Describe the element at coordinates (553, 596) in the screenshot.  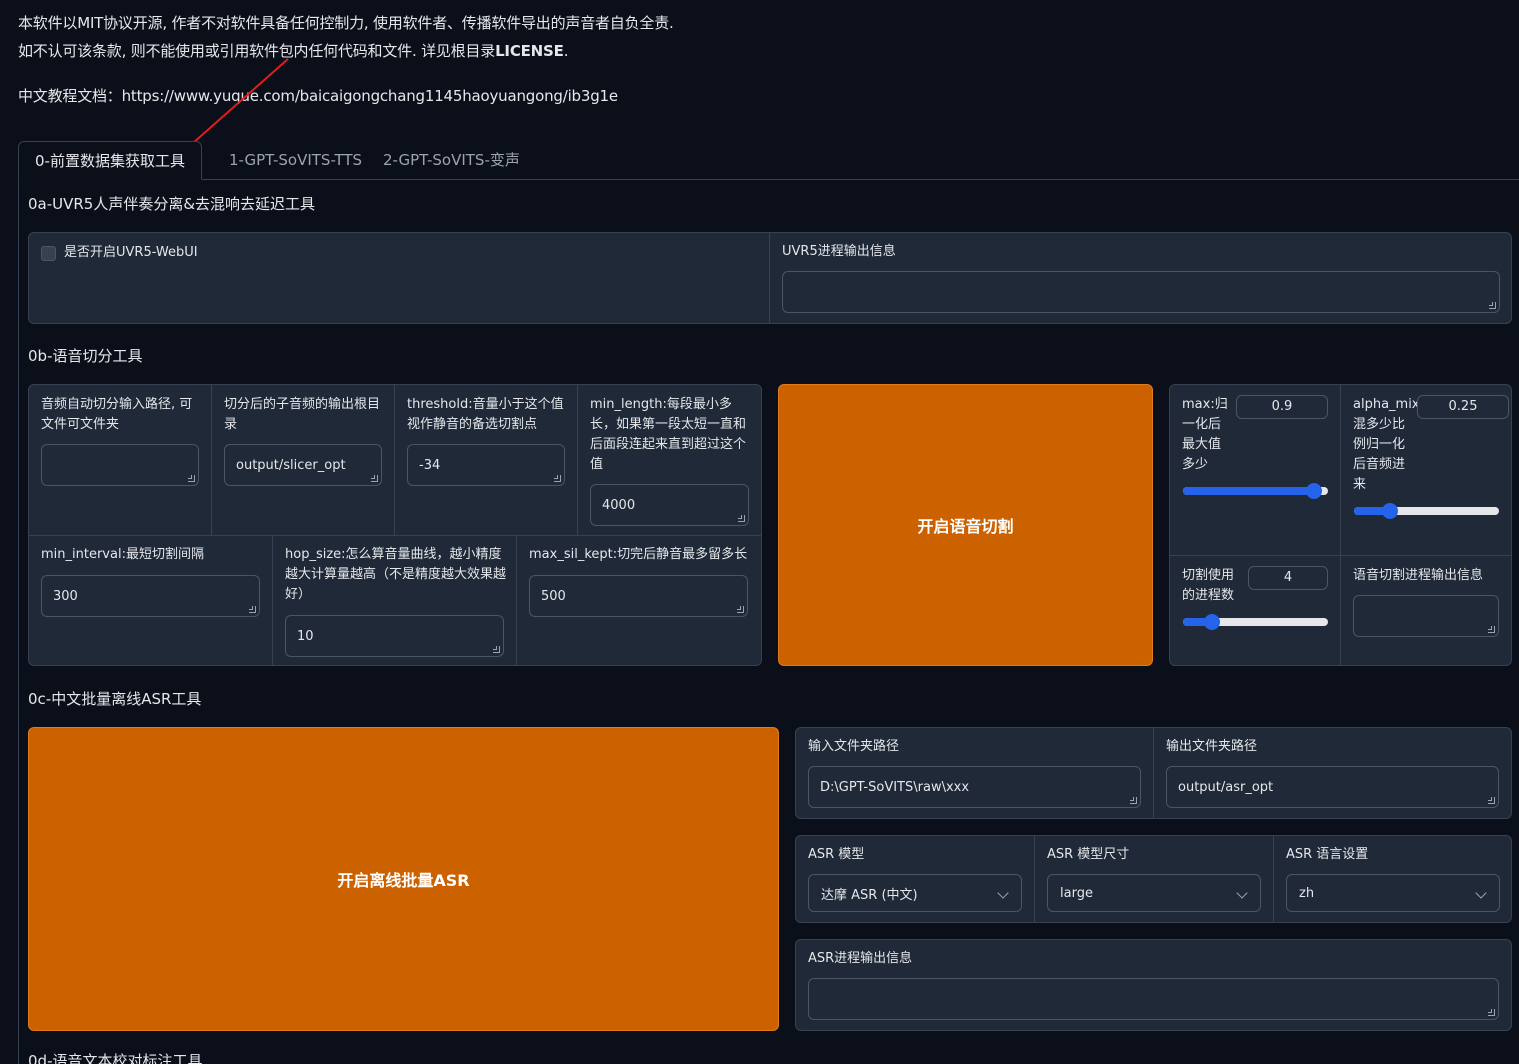
I see `max-sil-kept-value: 500` at that location.